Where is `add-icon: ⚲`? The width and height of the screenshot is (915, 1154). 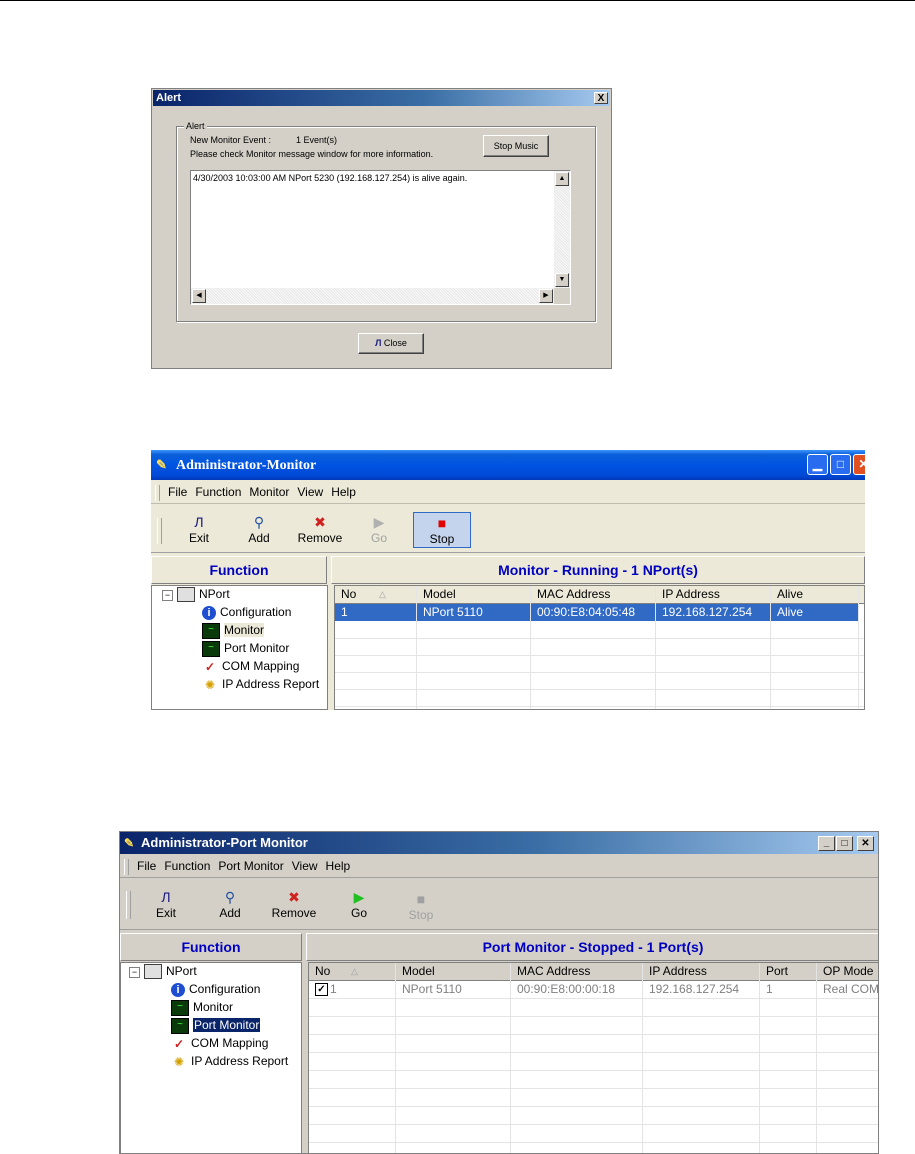 add-icon: ⚲ is located at coordinates (259, 522).